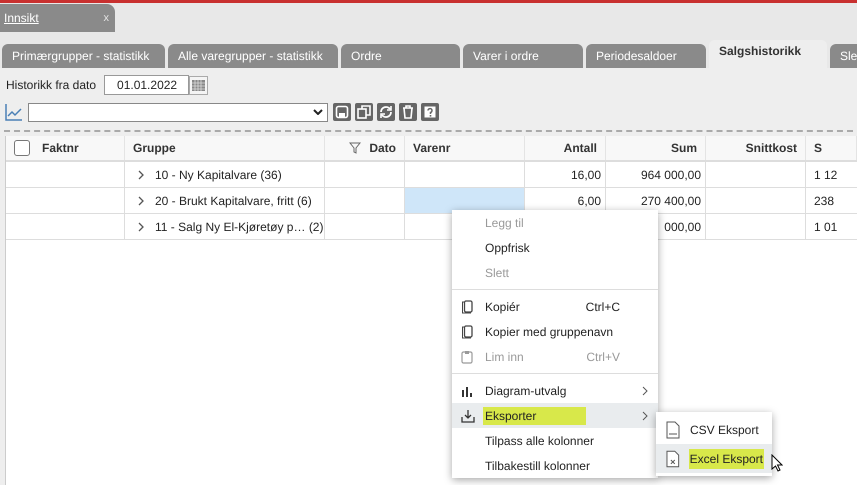  What do you see at coordinates (826, 227) in the screenshot?
I see `table-cell: 1 01` at bounding box center [826, 227].